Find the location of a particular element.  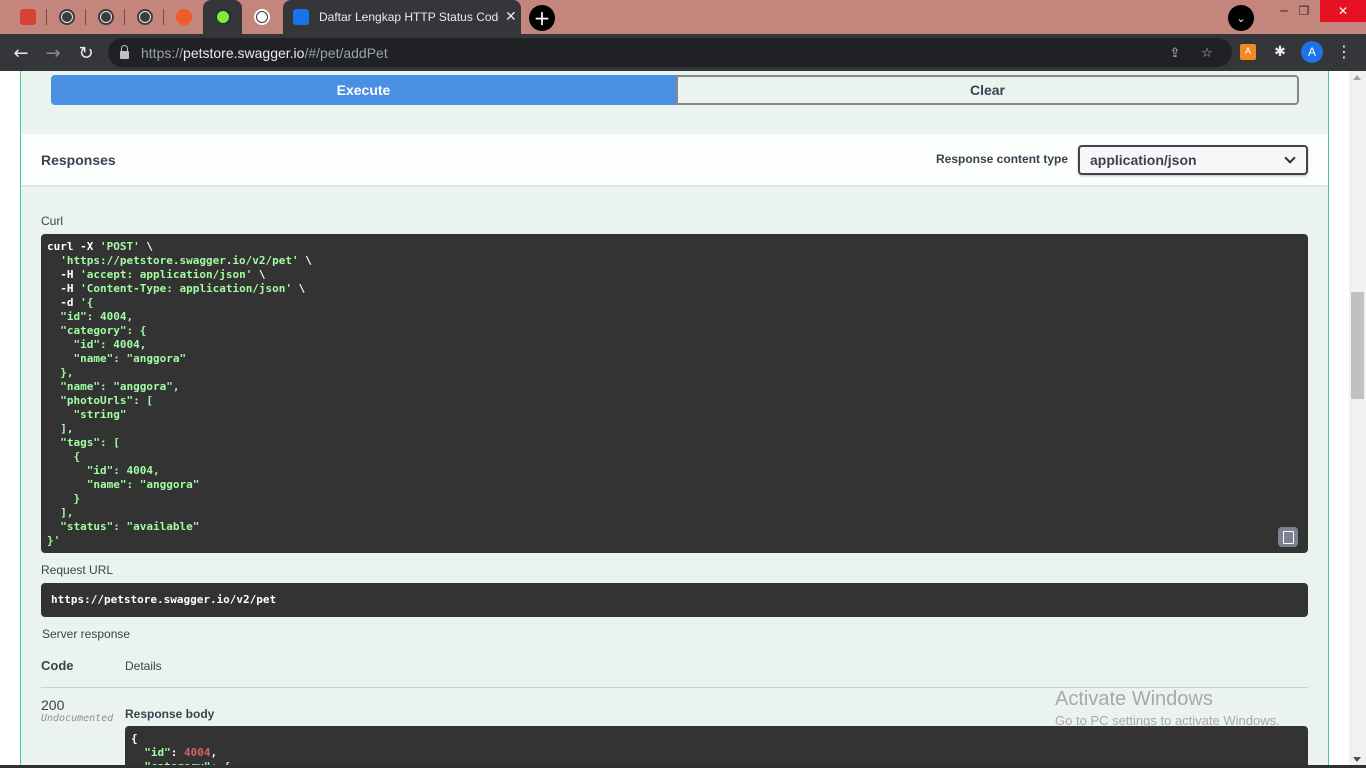

tab-search-button: ⌄ is located at coordinates (1241, 18).